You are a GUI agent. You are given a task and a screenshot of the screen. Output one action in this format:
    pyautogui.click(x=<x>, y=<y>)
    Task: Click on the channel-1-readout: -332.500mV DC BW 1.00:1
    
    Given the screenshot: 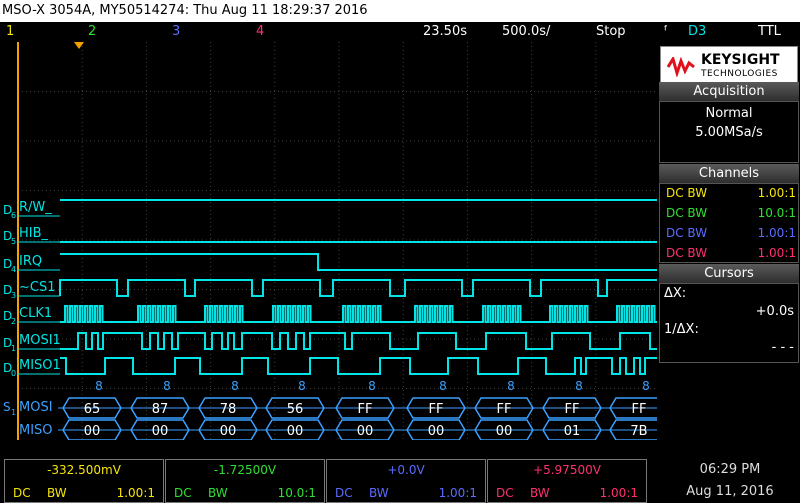 What is the action you would take?
    pyautogui.click(x=84, y=481)
    